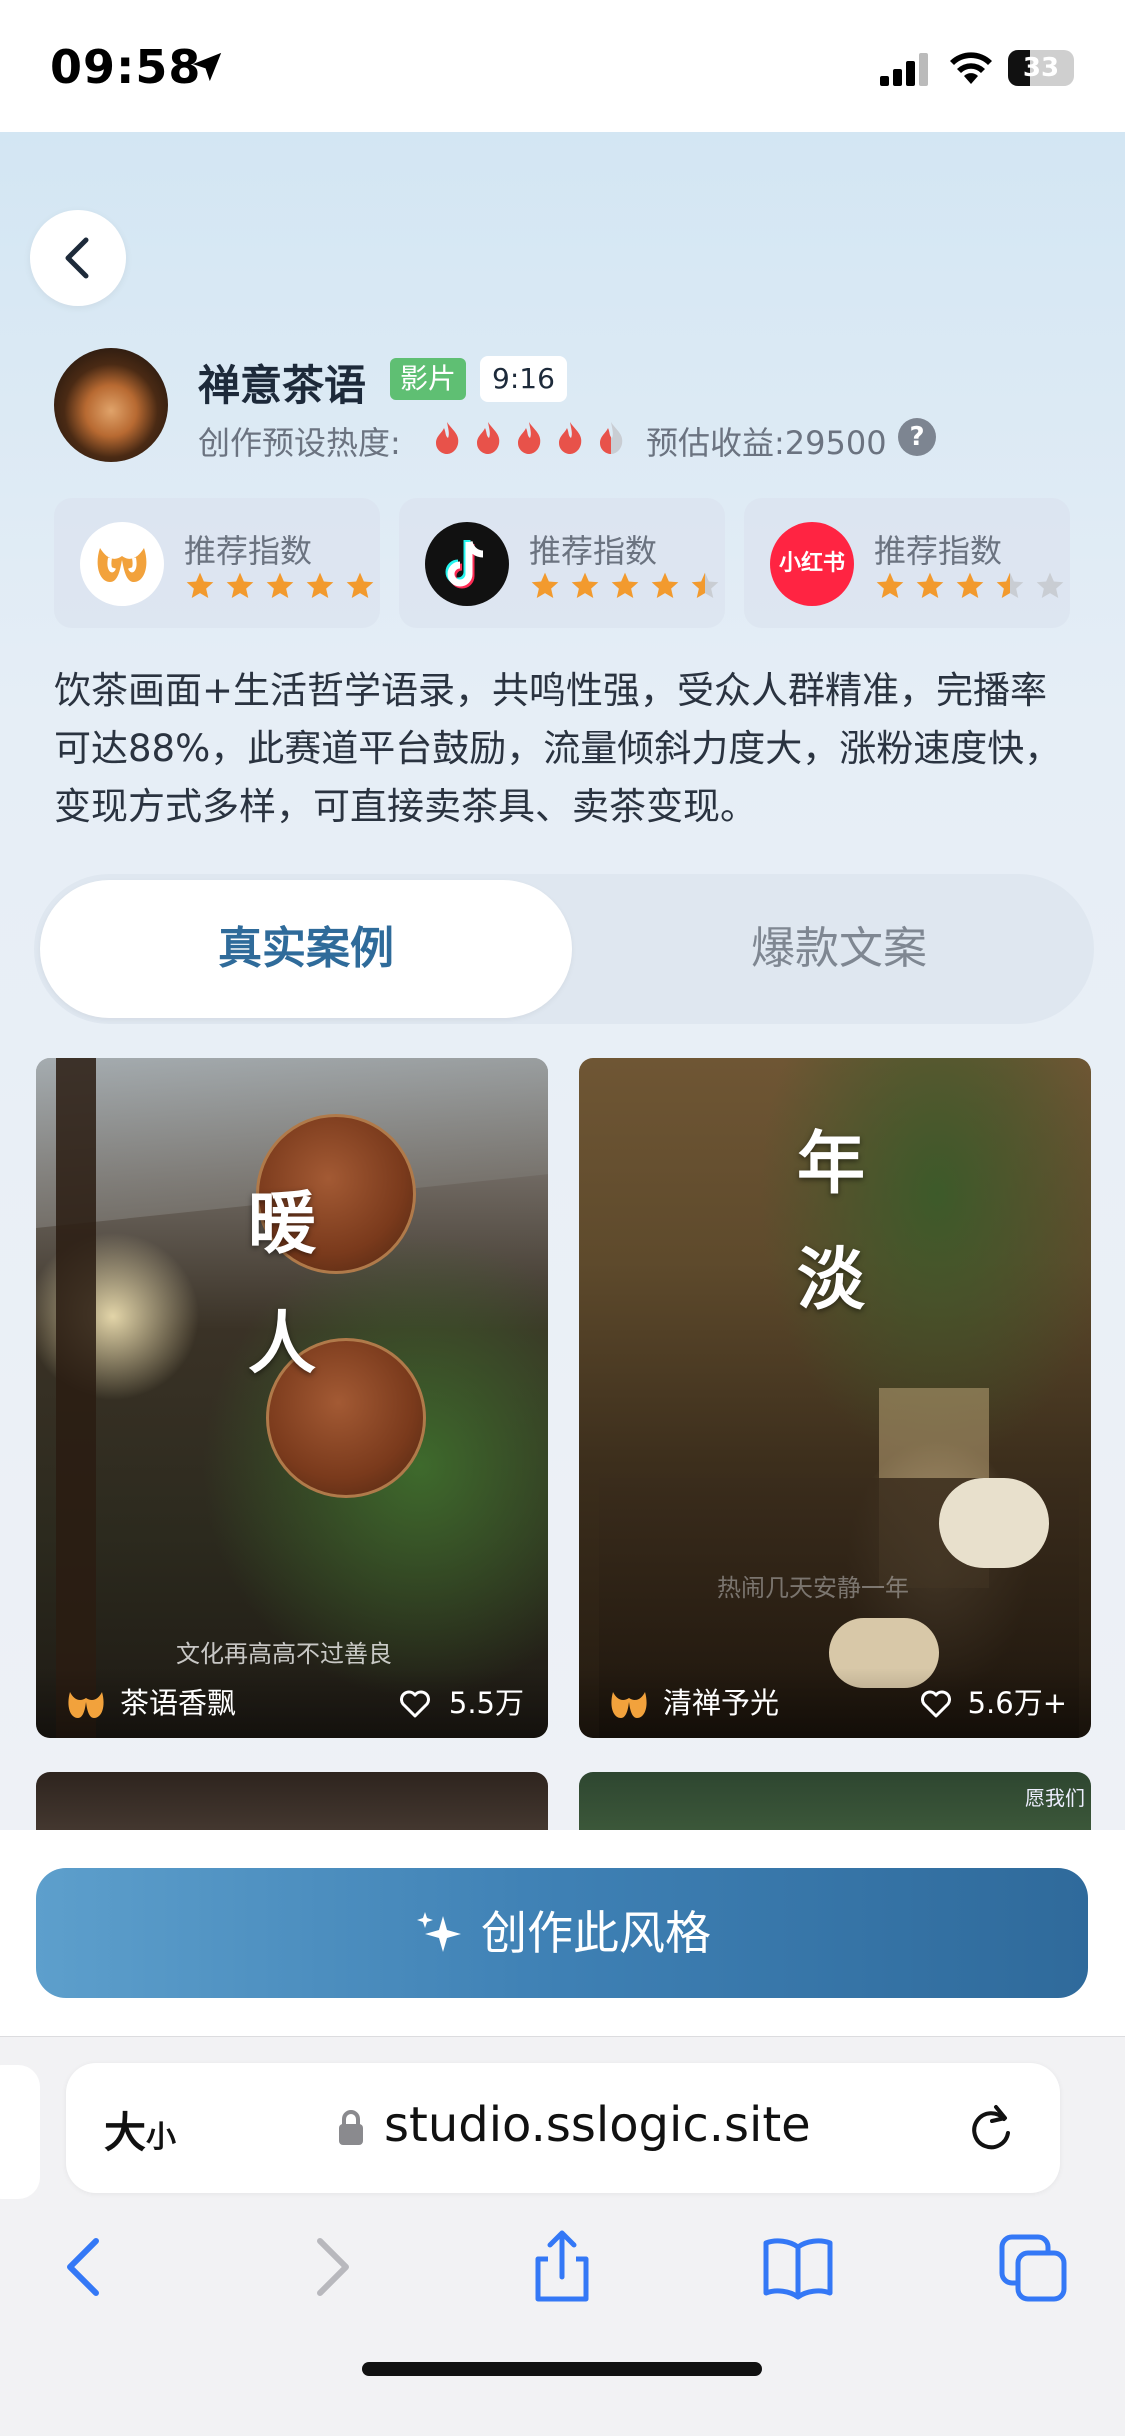 The width and height of the screenshot is (1125, 2436). I want to click on help-icon: ?, so click(917, 437).